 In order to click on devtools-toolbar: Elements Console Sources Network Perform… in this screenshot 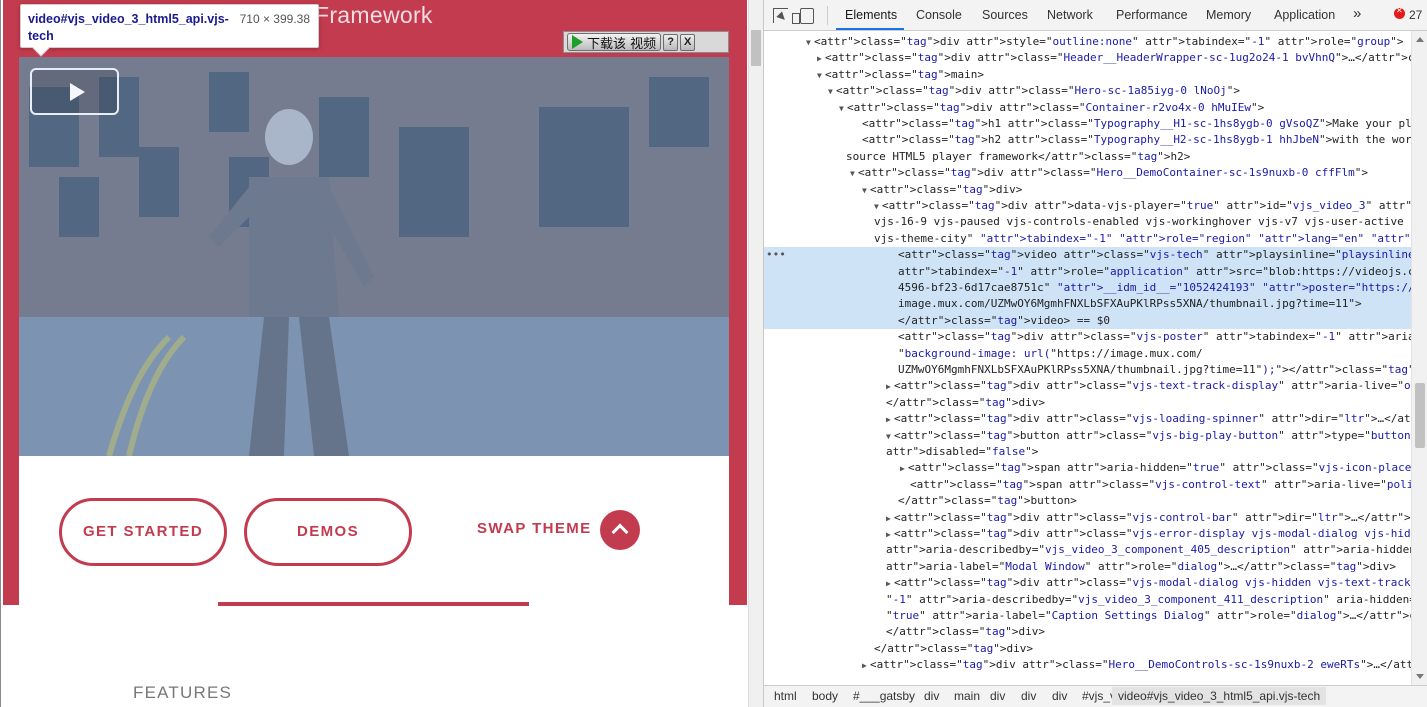, I will do `click(1095, 15)`.